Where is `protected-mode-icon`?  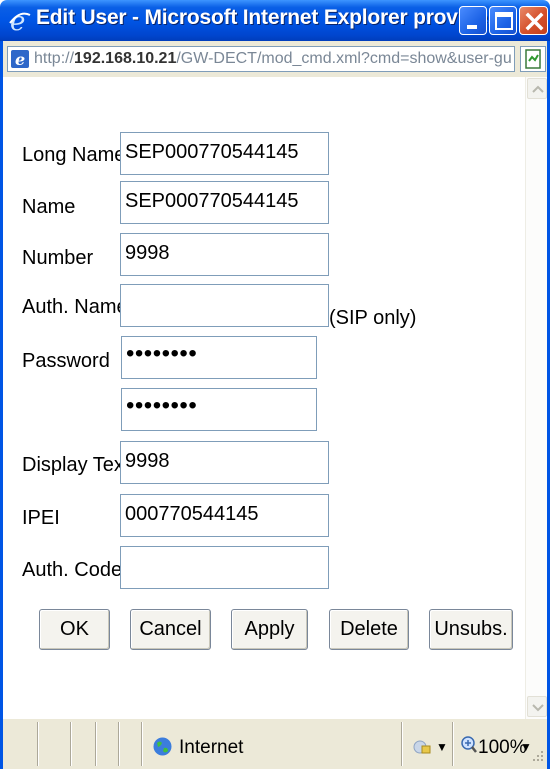
protected-mode-icon is located at coordinates (422, 747).